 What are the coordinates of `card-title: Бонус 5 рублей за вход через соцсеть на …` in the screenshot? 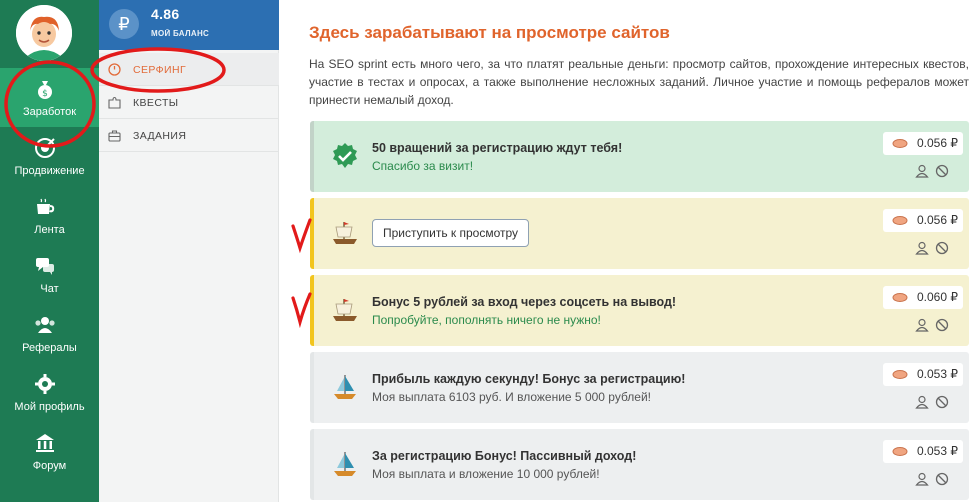 It's located at (524, 302).